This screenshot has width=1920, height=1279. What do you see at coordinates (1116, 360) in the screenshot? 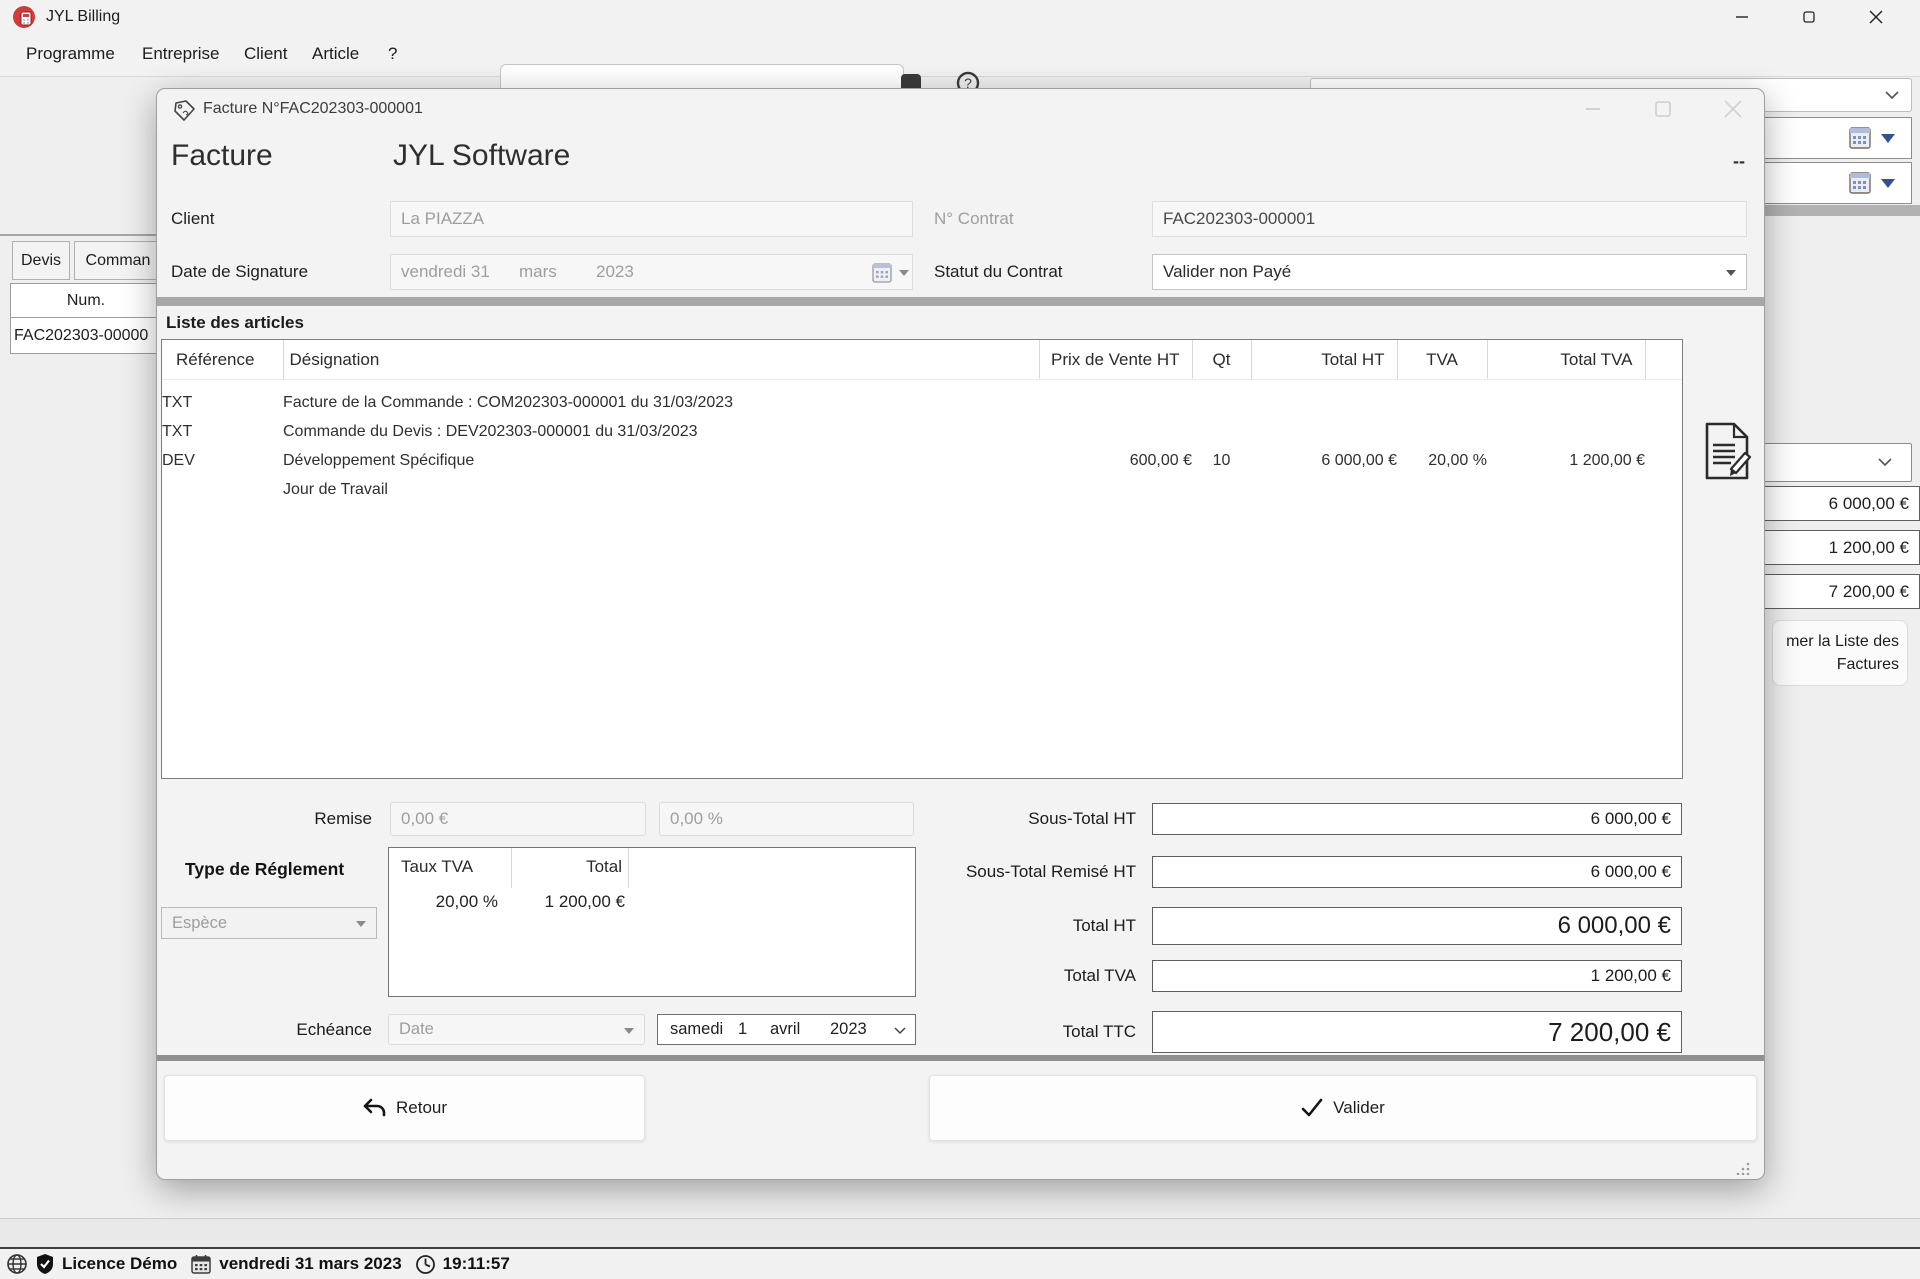
I see `col-prix-vente: Prix de Vente HT` at bounding box center [1116, 360].